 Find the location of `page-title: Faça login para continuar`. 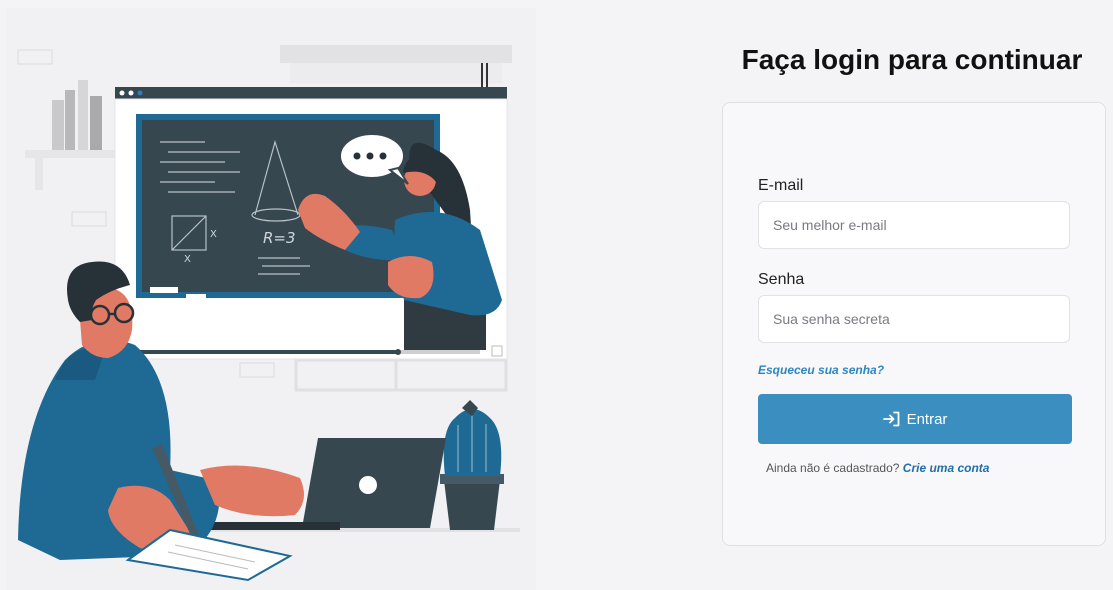

page-title: Faça login para continuar is located at coordinates (912, 59).